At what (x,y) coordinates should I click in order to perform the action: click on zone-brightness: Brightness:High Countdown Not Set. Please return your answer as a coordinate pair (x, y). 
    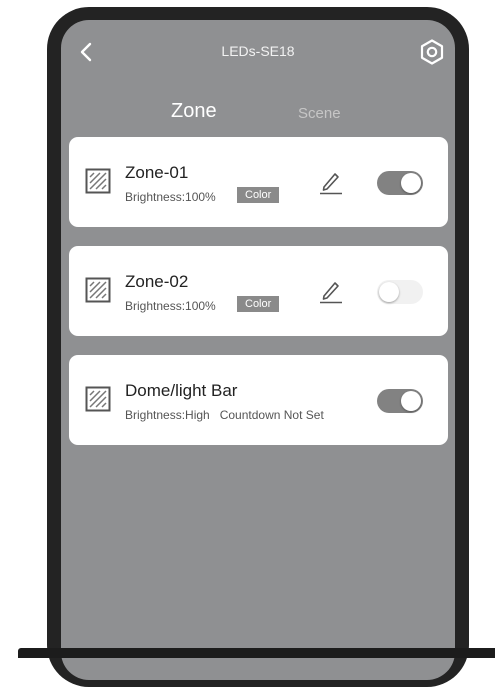
    Looking at the image, I should click on (224, 415).